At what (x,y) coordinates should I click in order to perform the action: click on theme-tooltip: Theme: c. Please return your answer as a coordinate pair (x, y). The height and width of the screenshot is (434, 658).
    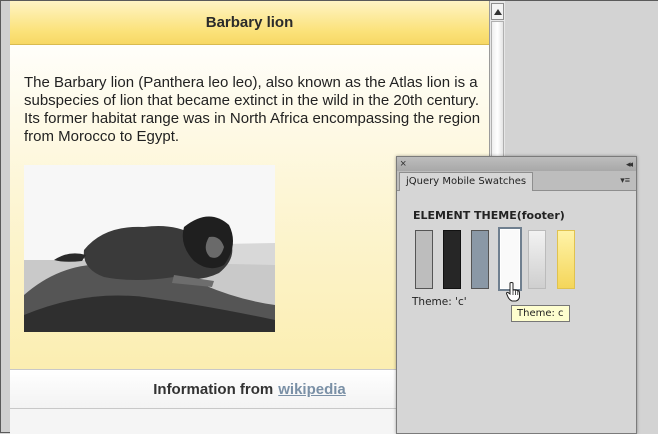
    Looking at the image, I should click on (540, 313).